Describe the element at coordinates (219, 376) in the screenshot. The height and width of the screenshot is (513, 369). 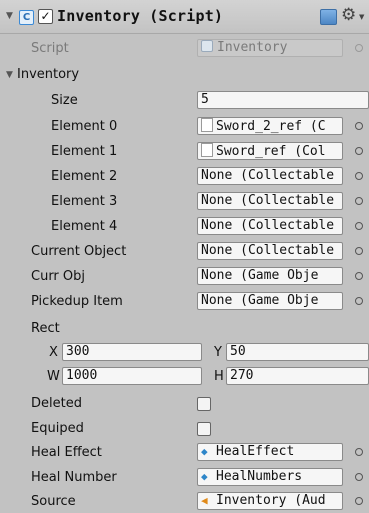
I see `rect-h-label: H` at that location.